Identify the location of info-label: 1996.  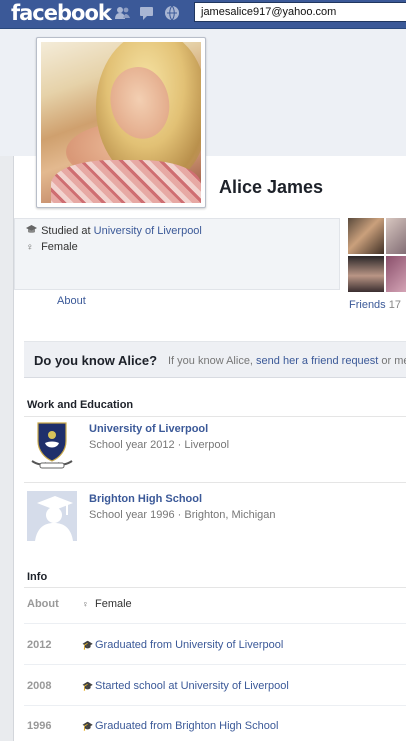
(39, 726).